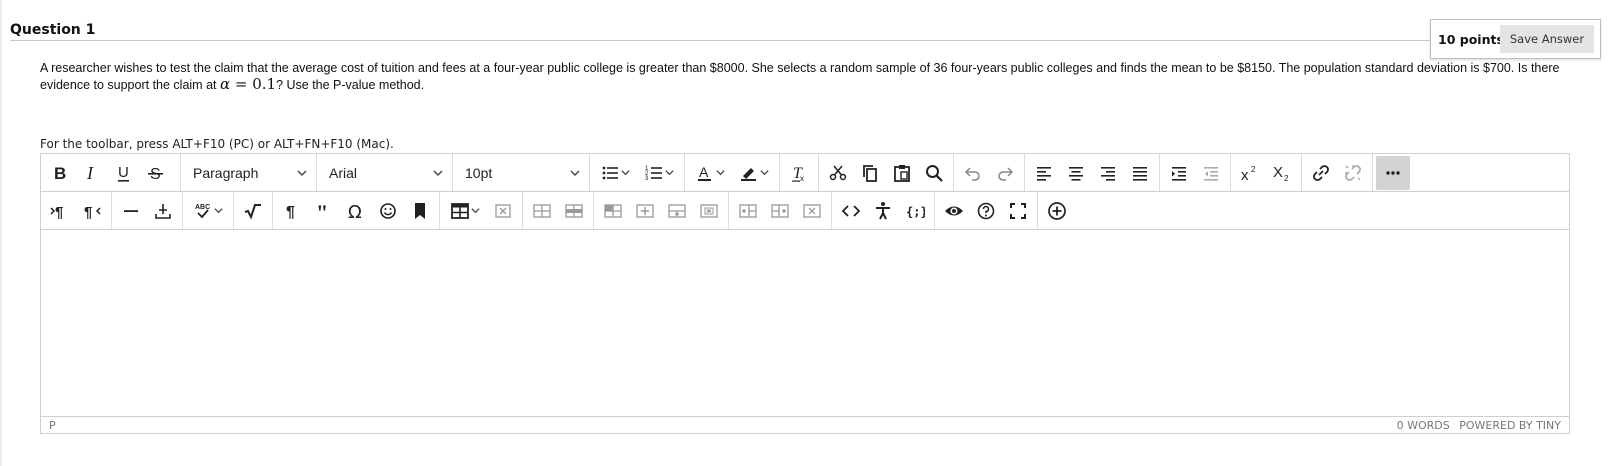  What do you see at coordinates (1423, 425) in the screenshot?
I see `word-count: 0 WORDS` at bounding box center [1423, 425].